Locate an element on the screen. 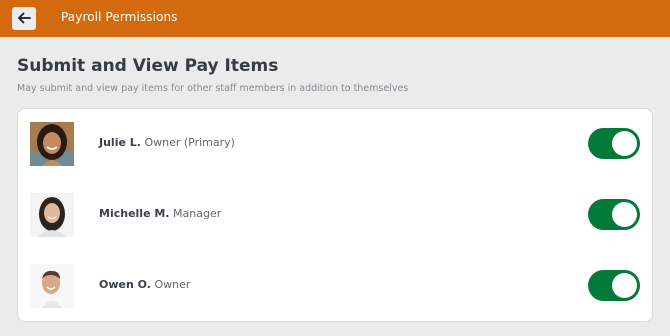 This screenshot has width=670, height=336. staff-name: Michelle M. is located at coordinates (134, 213).